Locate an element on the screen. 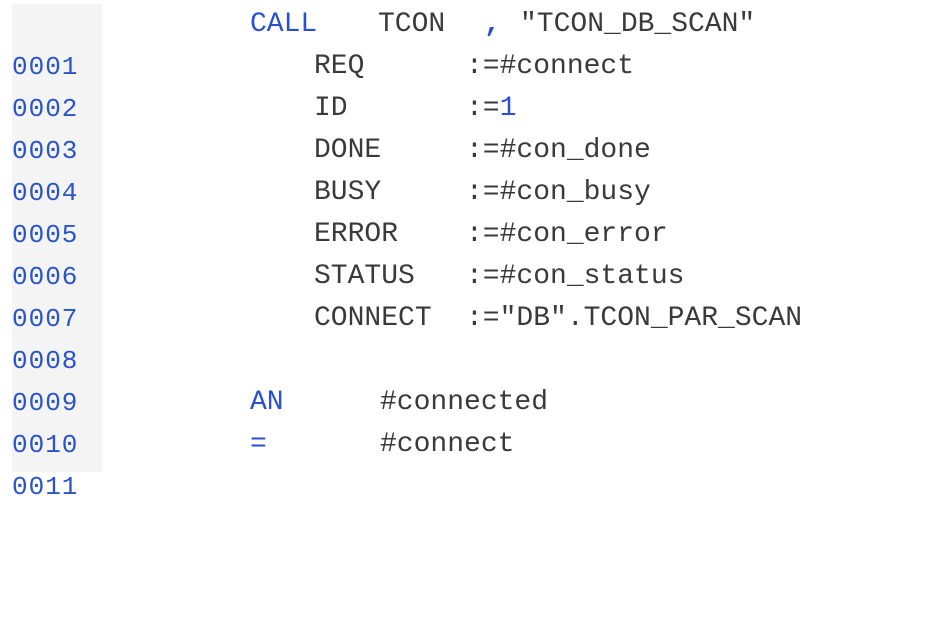 Image resolution: width=930 pixels, height=634 pixels. param-name: BUSY is located at coordinates (348, 192).